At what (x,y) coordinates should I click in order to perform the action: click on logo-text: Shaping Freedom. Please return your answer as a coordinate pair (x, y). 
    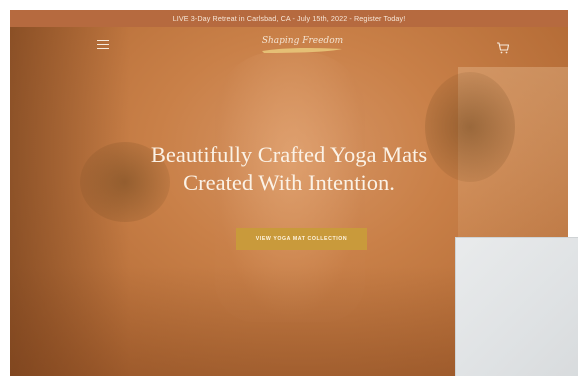
    Looking at the image, I should click on (302, 41).